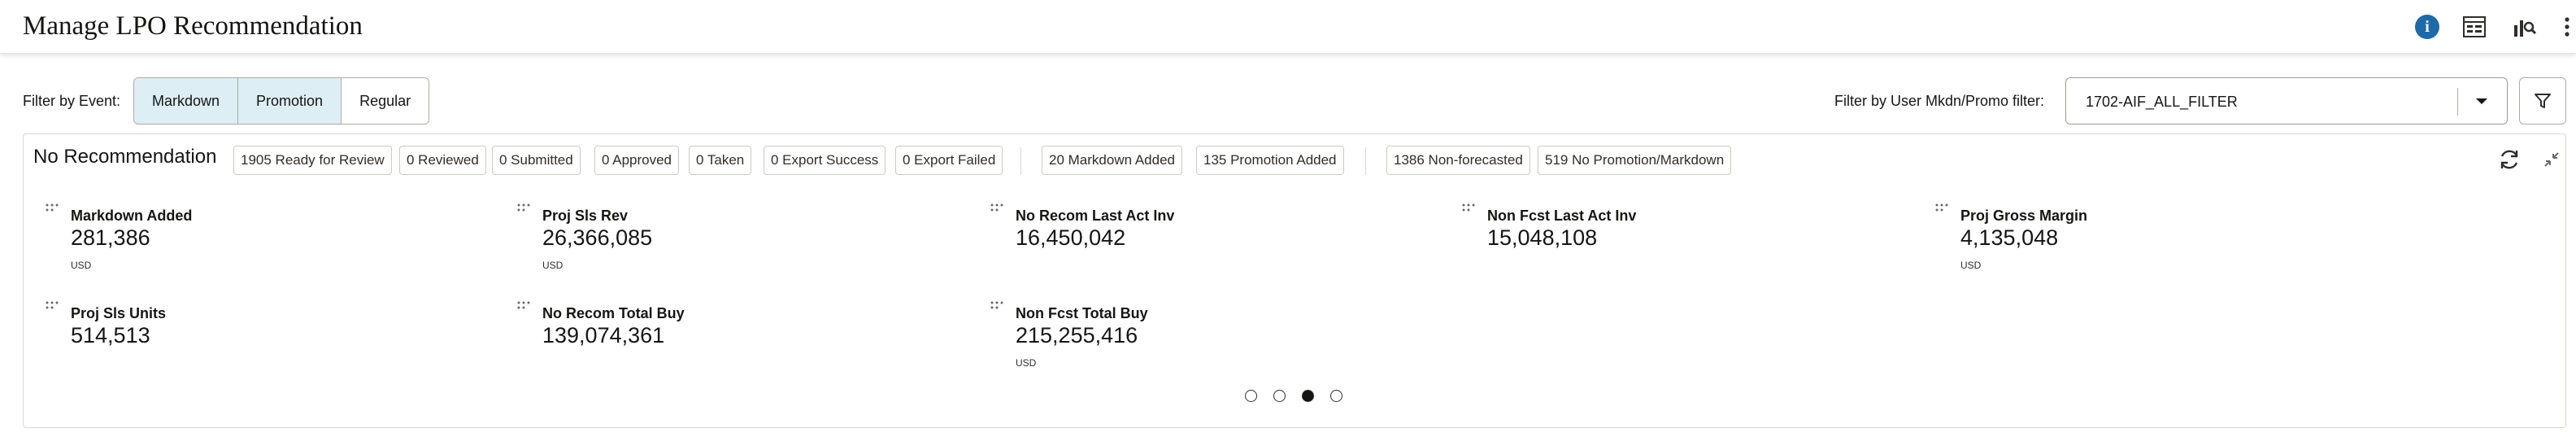 This screenshot has height=437, width=2576. Describe the element at coordinates (2010, 237) in the screenshot. I see `metric-value: 4,135,048` at that location.